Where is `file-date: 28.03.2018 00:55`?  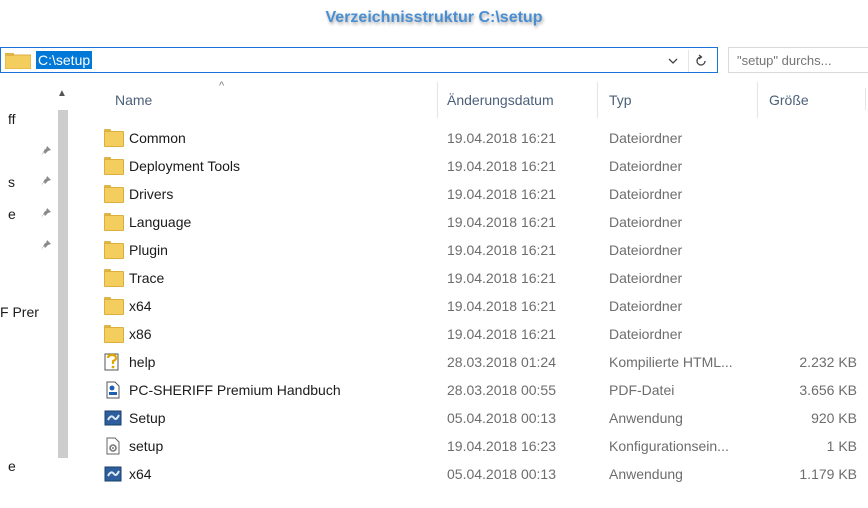 file-date: 28.03.2018 00:55 is located at coordinates (501, 390).